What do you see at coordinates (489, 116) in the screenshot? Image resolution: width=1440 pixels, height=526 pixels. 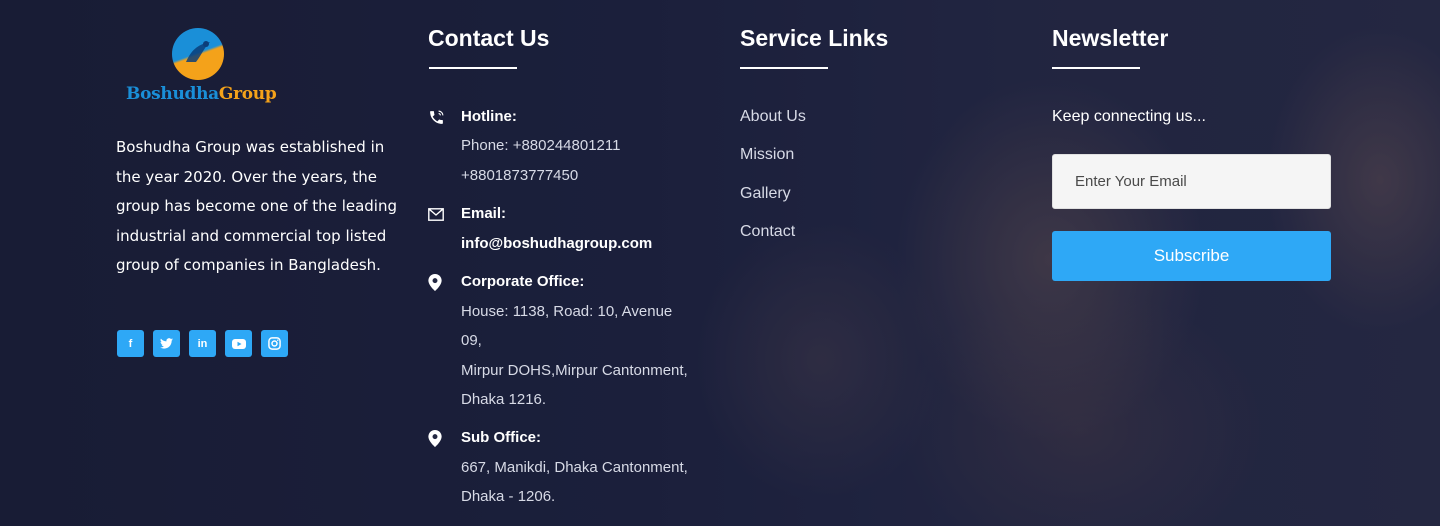 I see `hotline-title: Hotline:` at bounding box center [489, 116].